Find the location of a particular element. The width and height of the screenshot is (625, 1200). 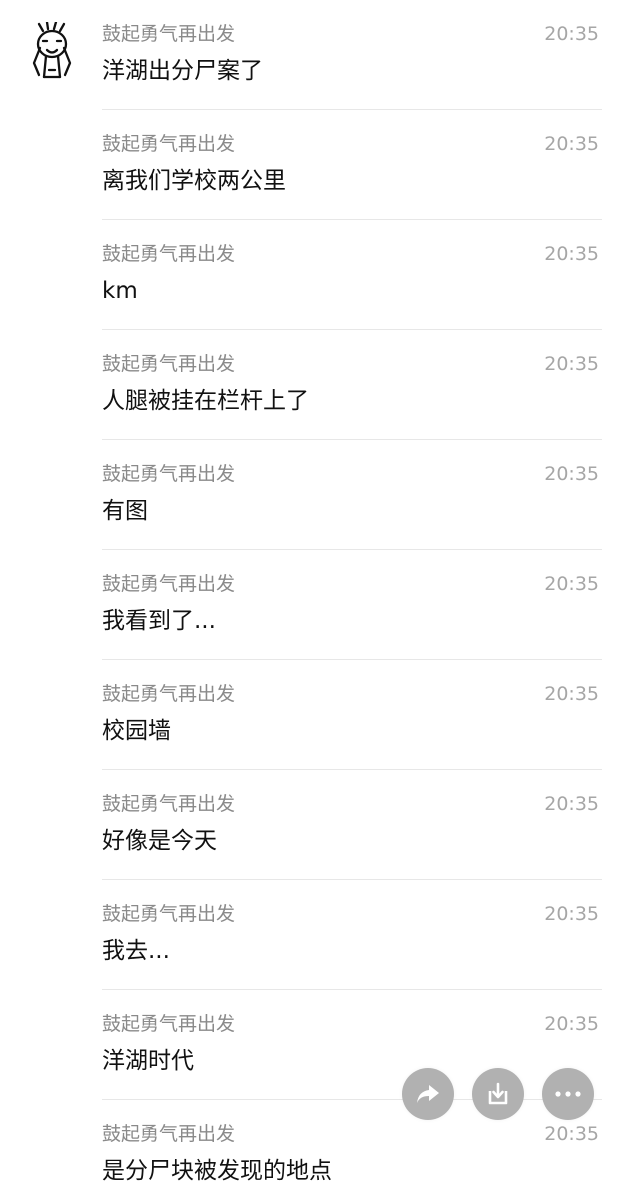

message-text: 有图 is located at coordinates (125, 511).